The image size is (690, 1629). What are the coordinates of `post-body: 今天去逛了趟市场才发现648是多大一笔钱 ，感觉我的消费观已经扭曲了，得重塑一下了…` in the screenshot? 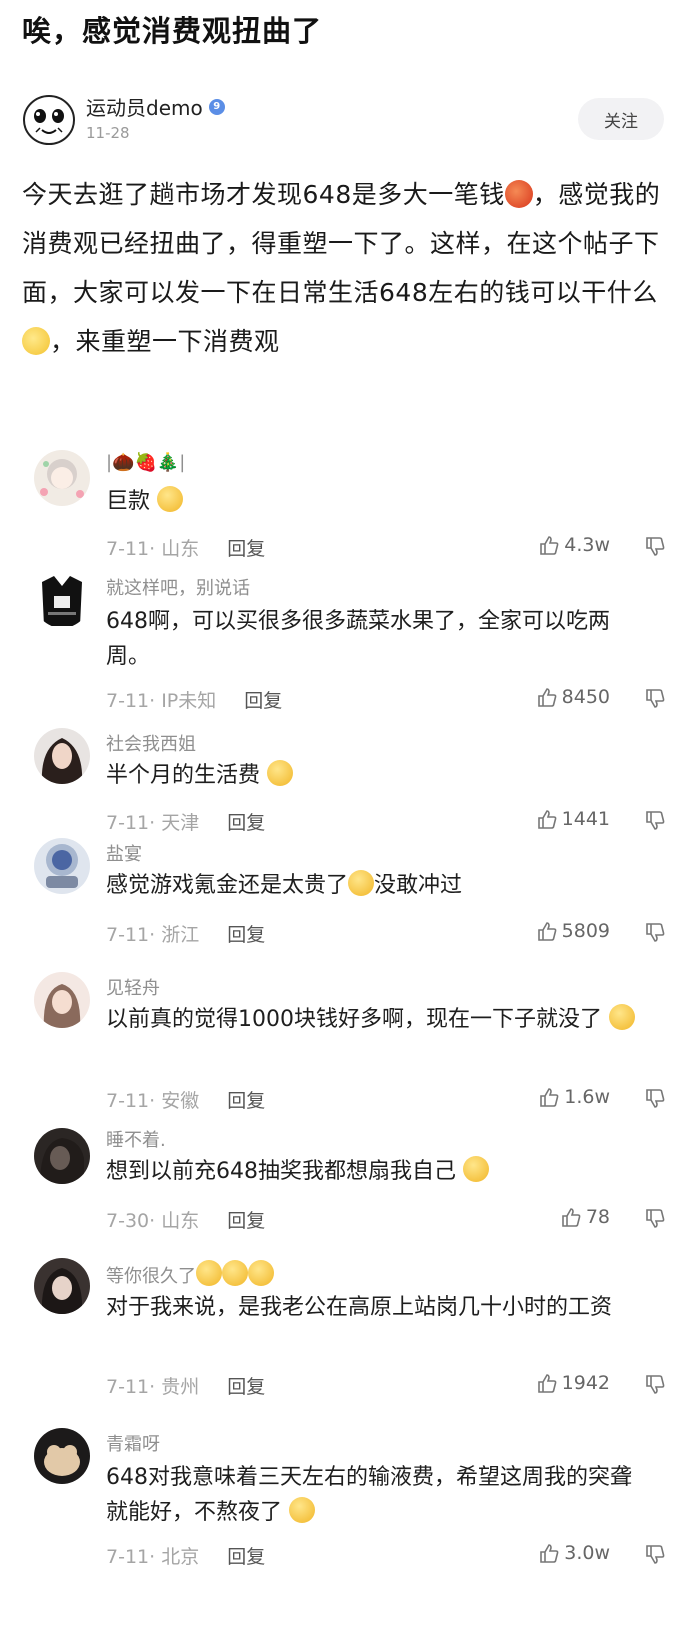 It's located at (342, 268).